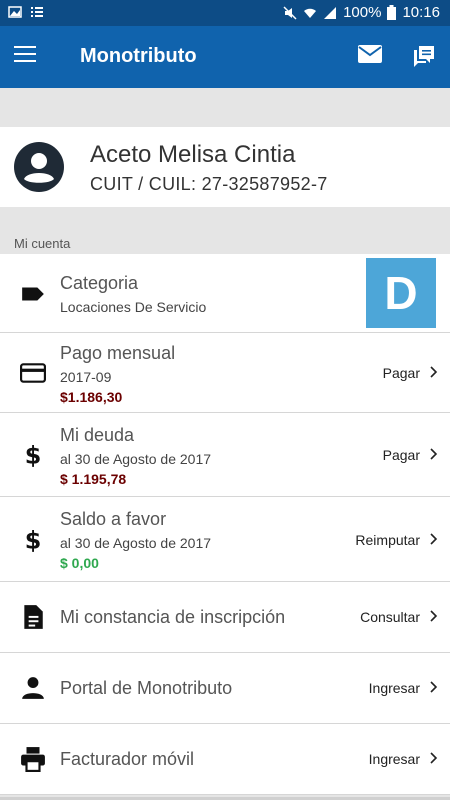 The image size is (450, 800). What do you see at coordinates (42, 243) in the screenshot?
I see `section-label: Mi cuenta` at bounding box center [42, 243].